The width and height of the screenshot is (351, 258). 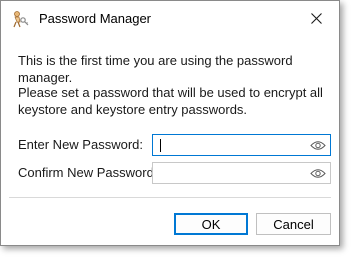 I want to click on key-figure-icon, so click(x=21, y=19).